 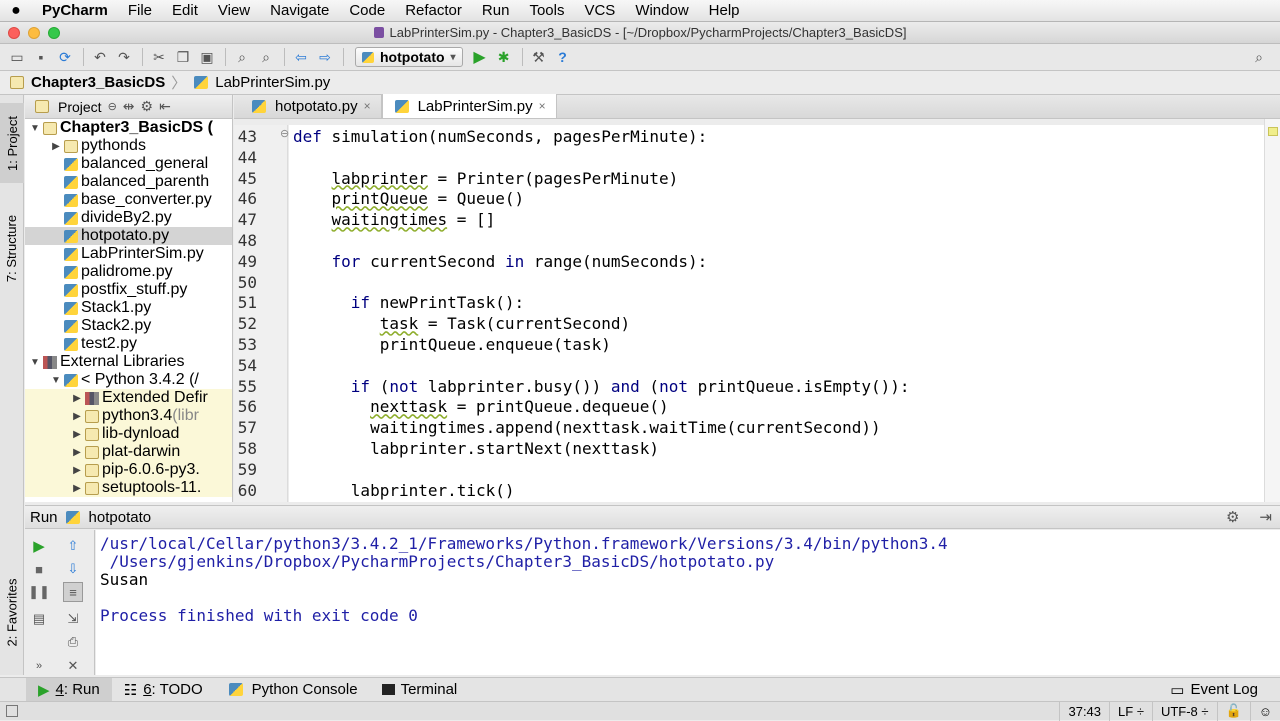 I want to click on paste-icon: ▣, so click(x=207, y=57).